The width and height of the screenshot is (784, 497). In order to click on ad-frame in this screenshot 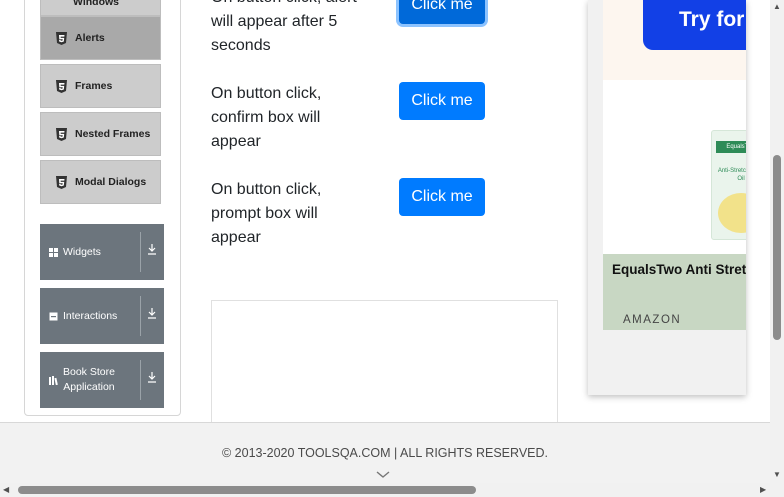, I will do `click(384, 365)`.